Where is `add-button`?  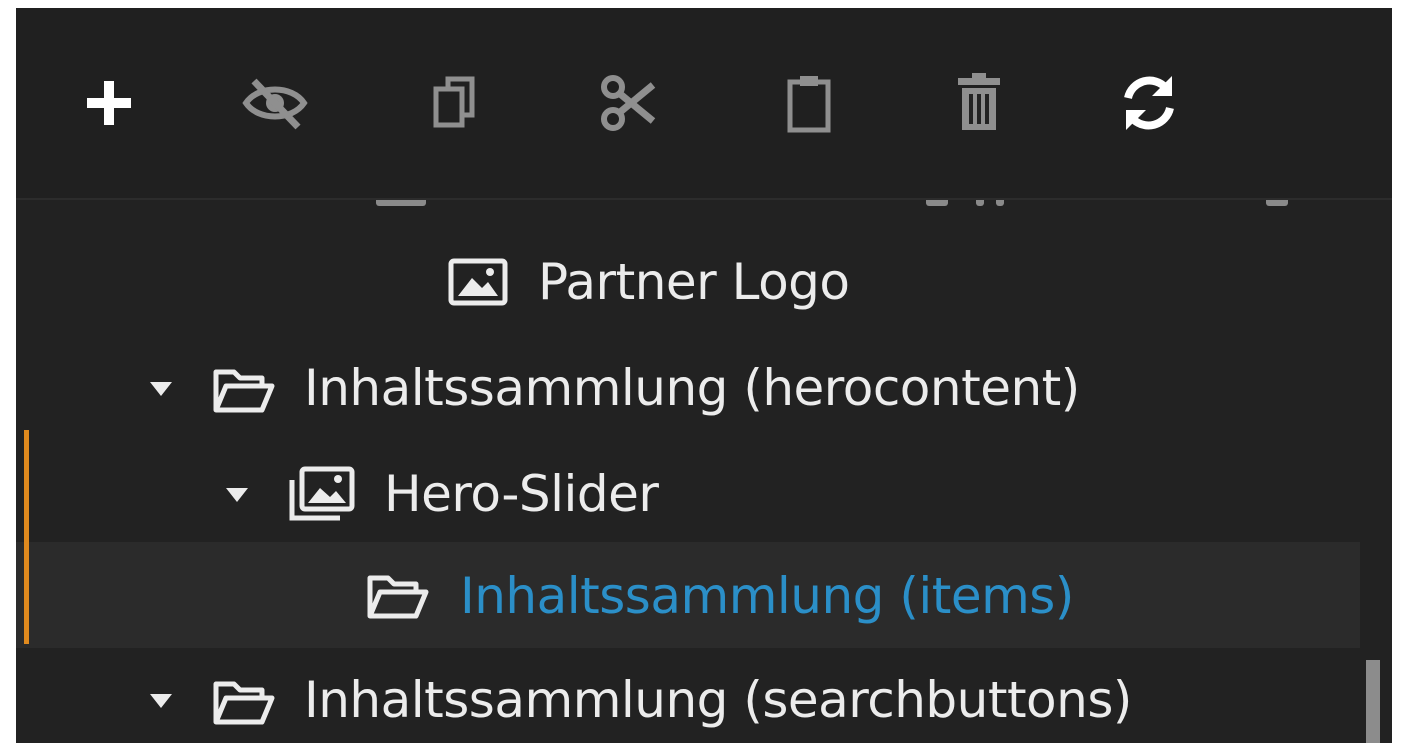
add-button is located at coordinates (109, 103).